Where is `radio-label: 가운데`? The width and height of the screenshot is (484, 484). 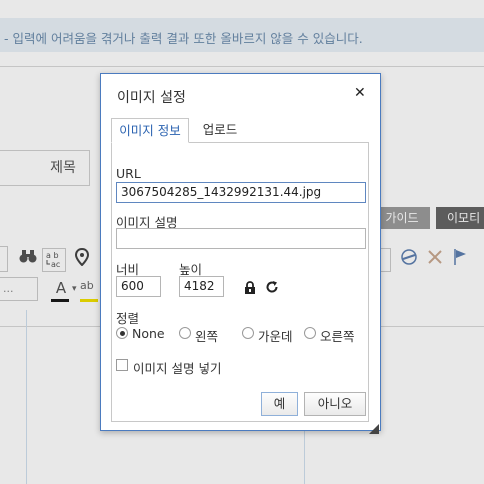 radio-label: 가운데 is located at coordinates (275, 336).